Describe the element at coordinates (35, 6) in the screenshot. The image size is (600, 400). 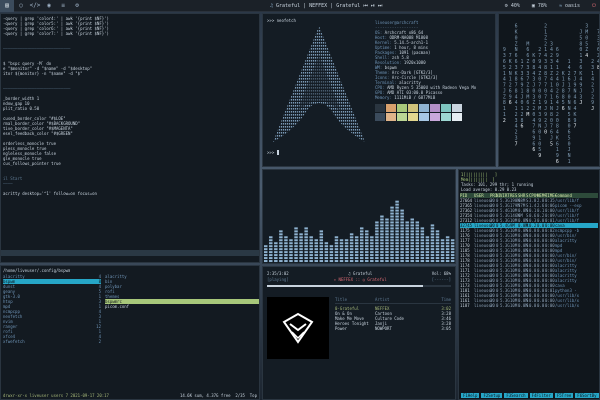
I see `workspace-button: </>` at that location.